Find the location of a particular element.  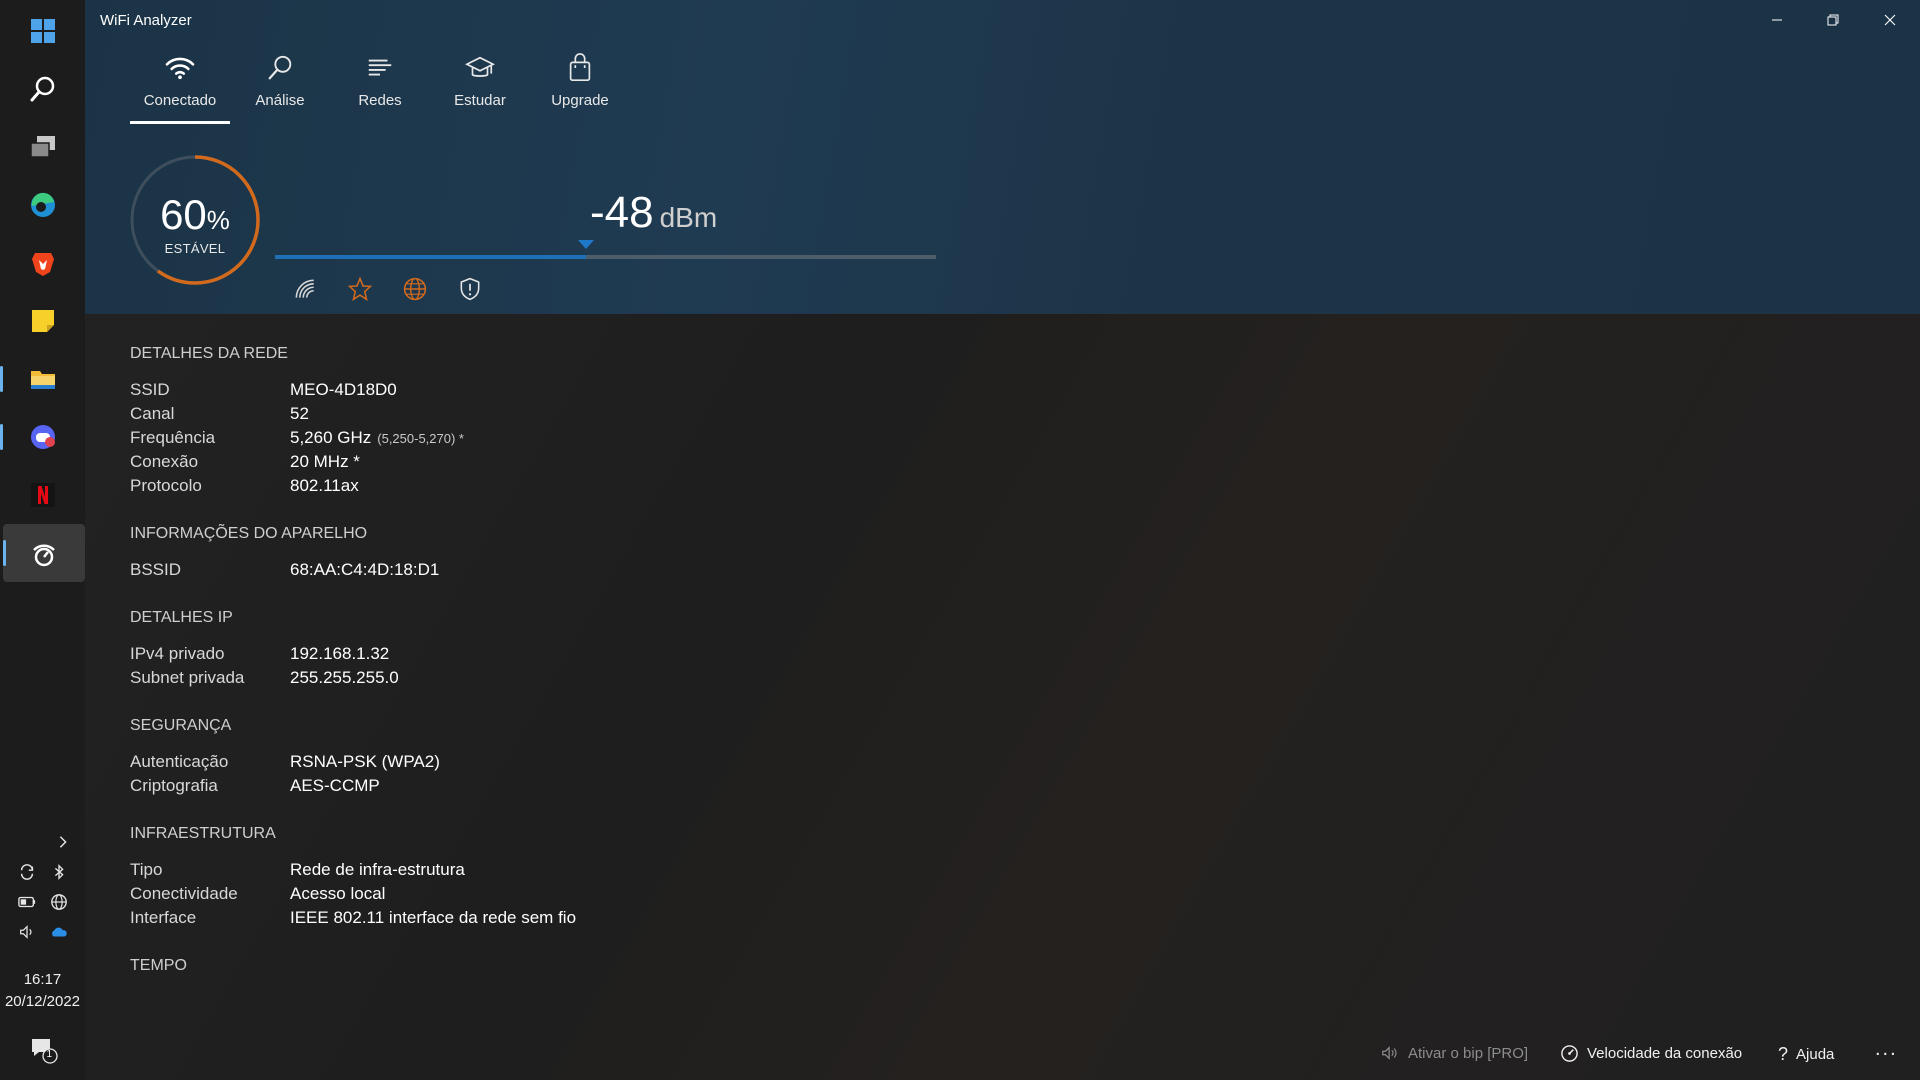

bluetooth-icon is located at coordinates (59, 872).